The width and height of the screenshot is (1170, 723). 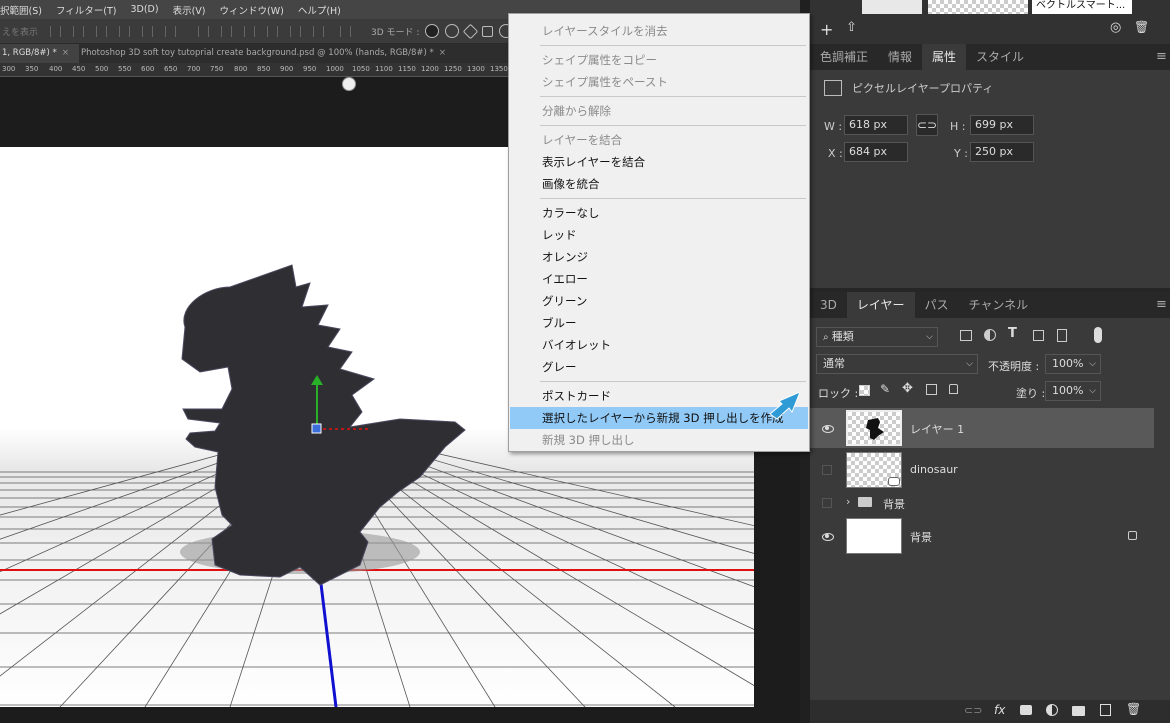 I want to click on orbit-3d-icon, so click(x=432, y=31).